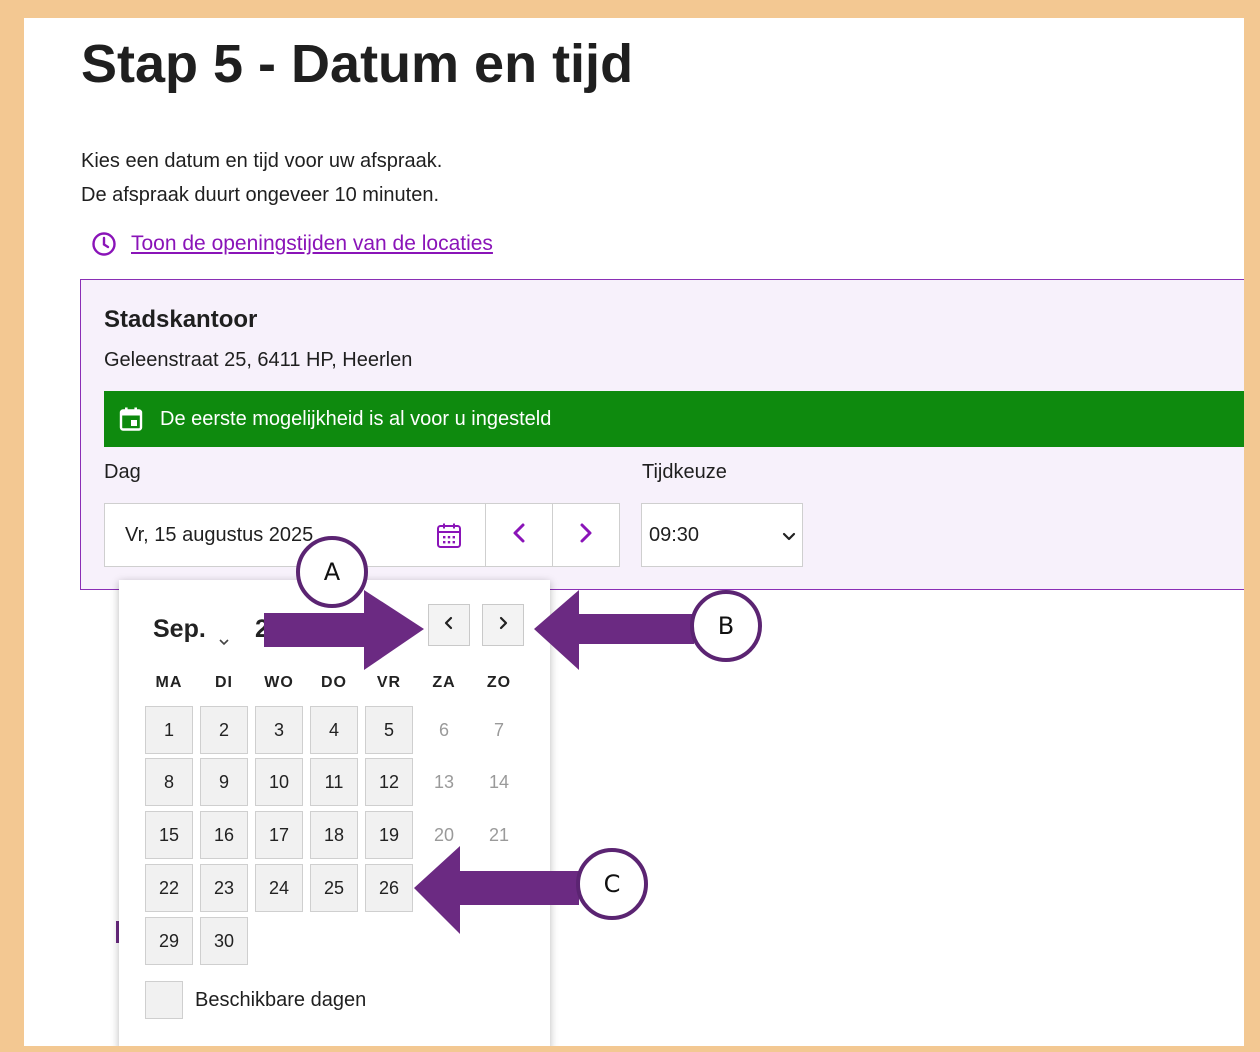 The width and height of the screenshot is (1260, 1052). I want to click on day-cell-available: 25, so click(334, 888).